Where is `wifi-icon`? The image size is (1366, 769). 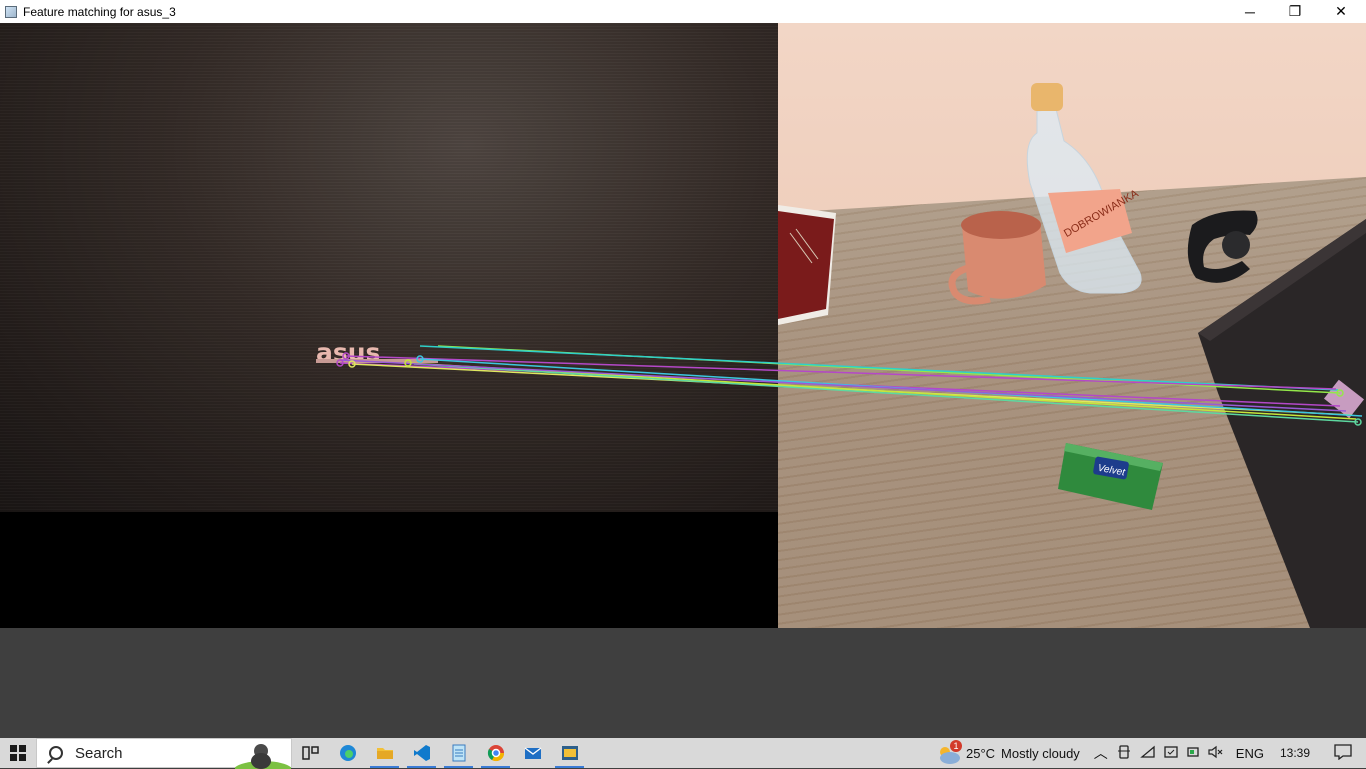 wifi-icon is located at coordinates (1148, 753).